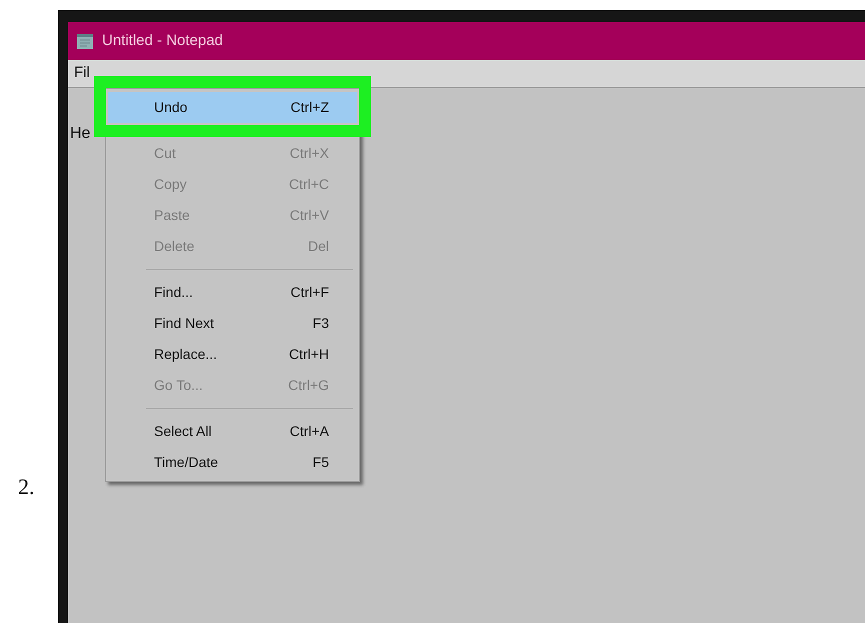 Image resolution: width=865 pixels, height=623 pixels. Describe the element at coordinates (80, 133) in the screenshot. I see `document-text: He` at that location.